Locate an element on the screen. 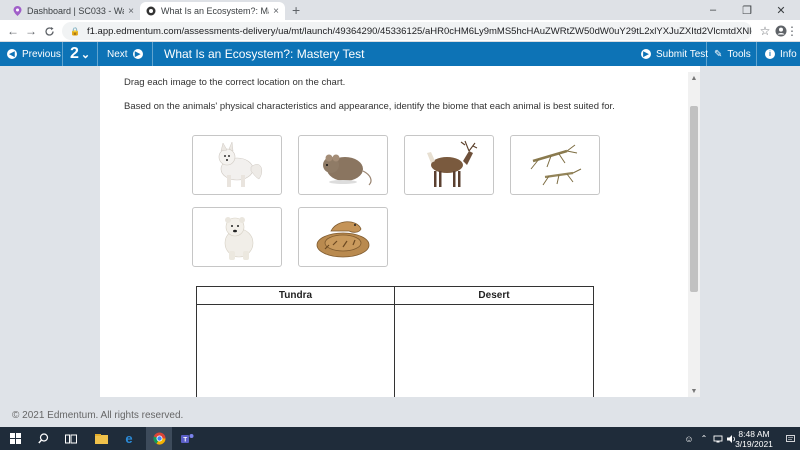  desert-column-header: Desert is located at coordinates (494, 296).